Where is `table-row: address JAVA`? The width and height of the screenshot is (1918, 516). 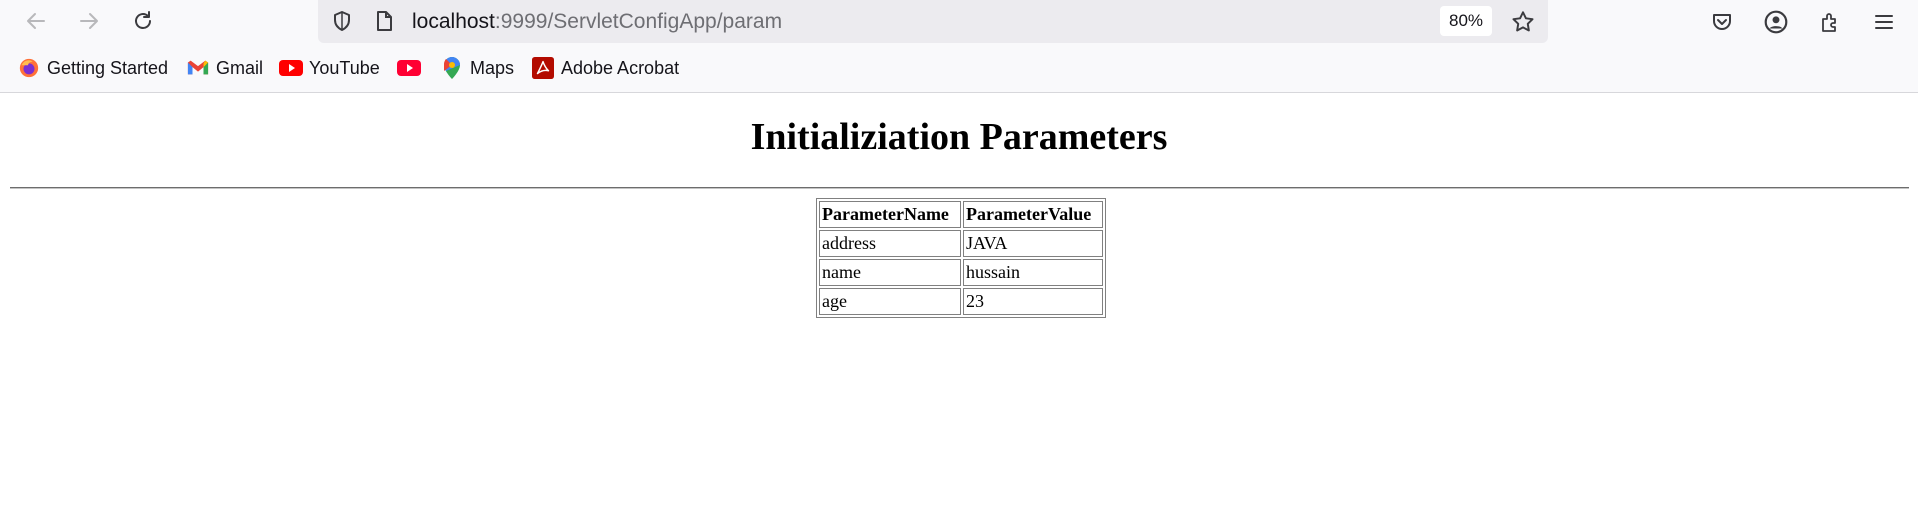 table-row: address JAVA is located at coordinates (961, 243).